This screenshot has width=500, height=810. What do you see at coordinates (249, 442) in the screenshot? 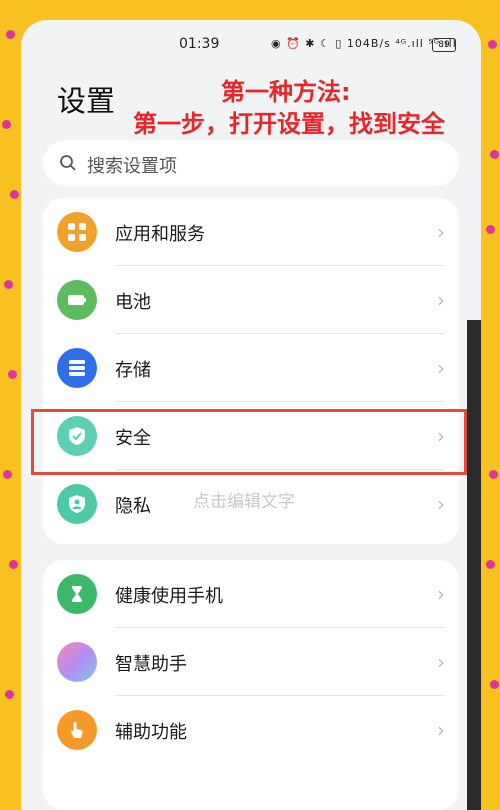
I see `security-highlight-box` at bounding box center [249, 442].